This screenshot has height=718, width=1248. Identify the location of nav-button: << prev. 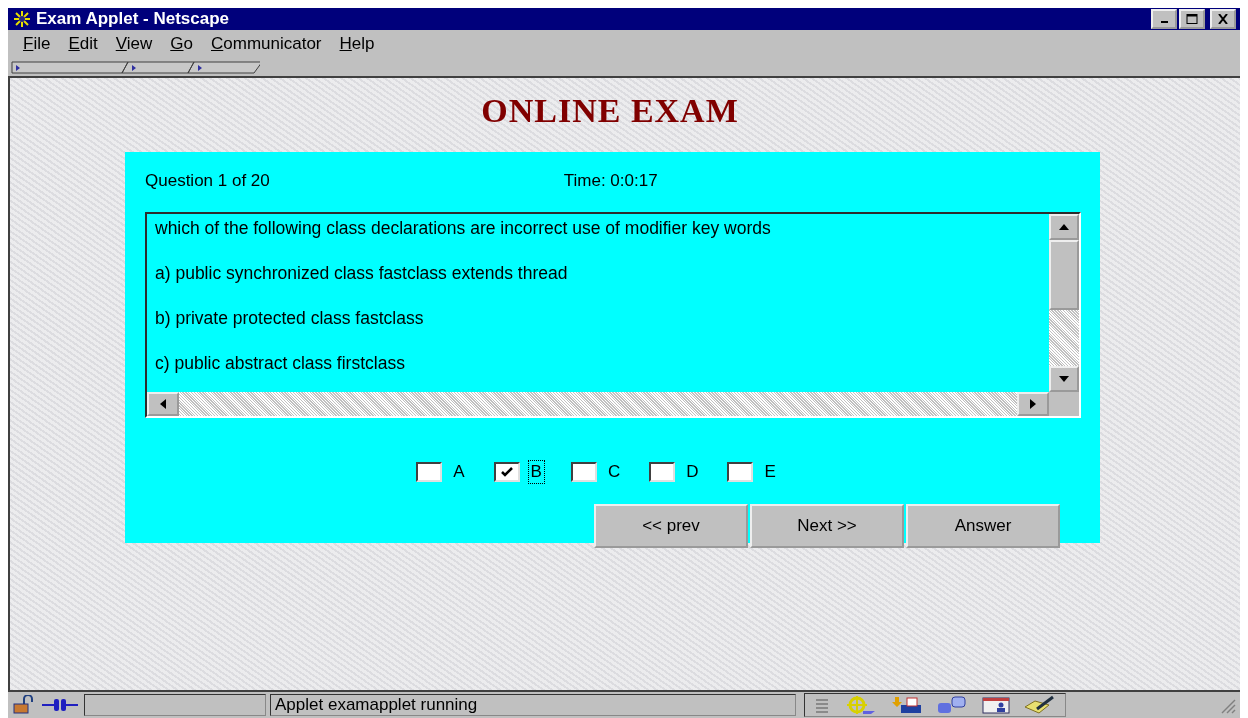
(671, 526).